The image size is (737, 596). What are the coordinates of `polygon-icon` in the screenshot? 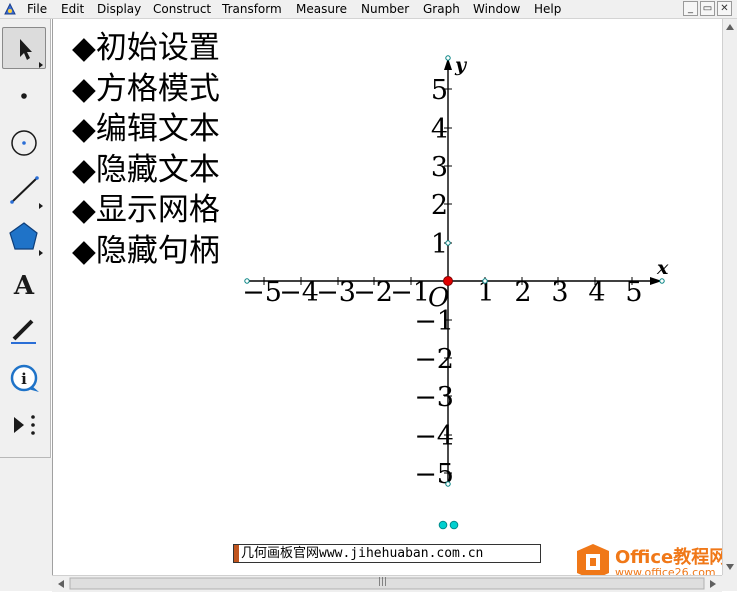 It's located at (26, 239).